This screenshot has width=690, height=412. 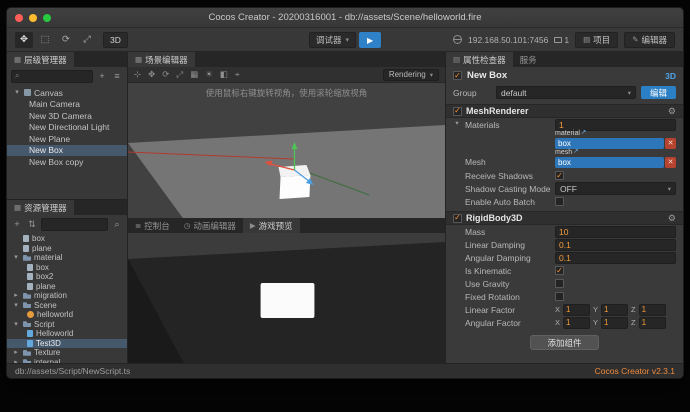 I want to click on node-active-checkbox: ✓, so click(x=457, y=75).